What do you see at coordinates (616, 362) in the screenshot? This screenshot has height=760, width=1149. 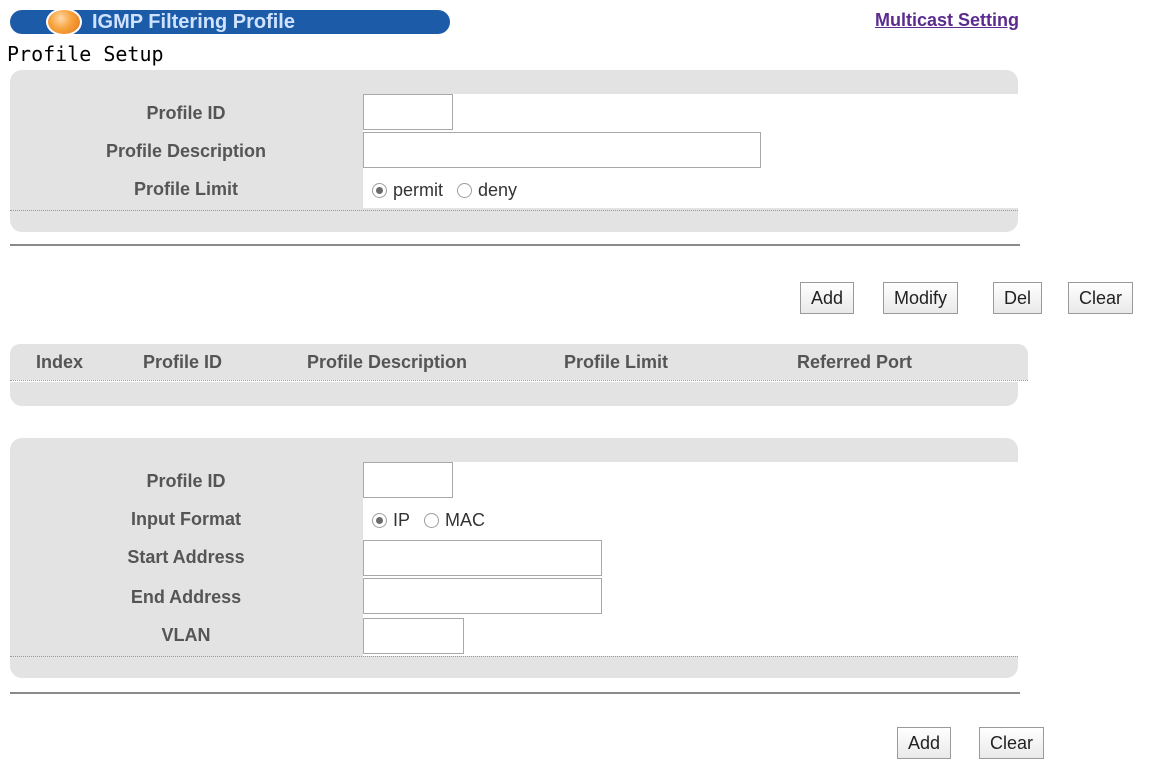 I see `column-header-profile-limit: Profile Limit` at bounding box center [616, 362].